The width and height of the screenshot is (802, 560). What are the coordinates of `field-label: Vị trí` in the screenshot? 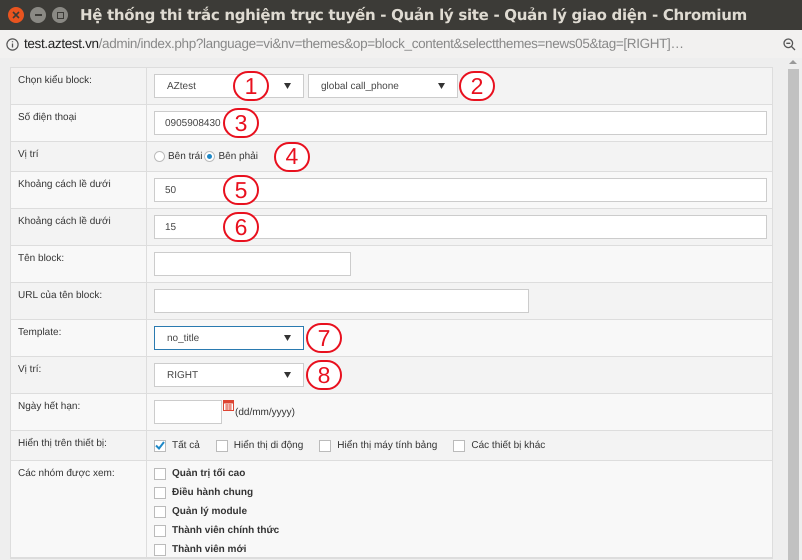 It's located at (28, 154).